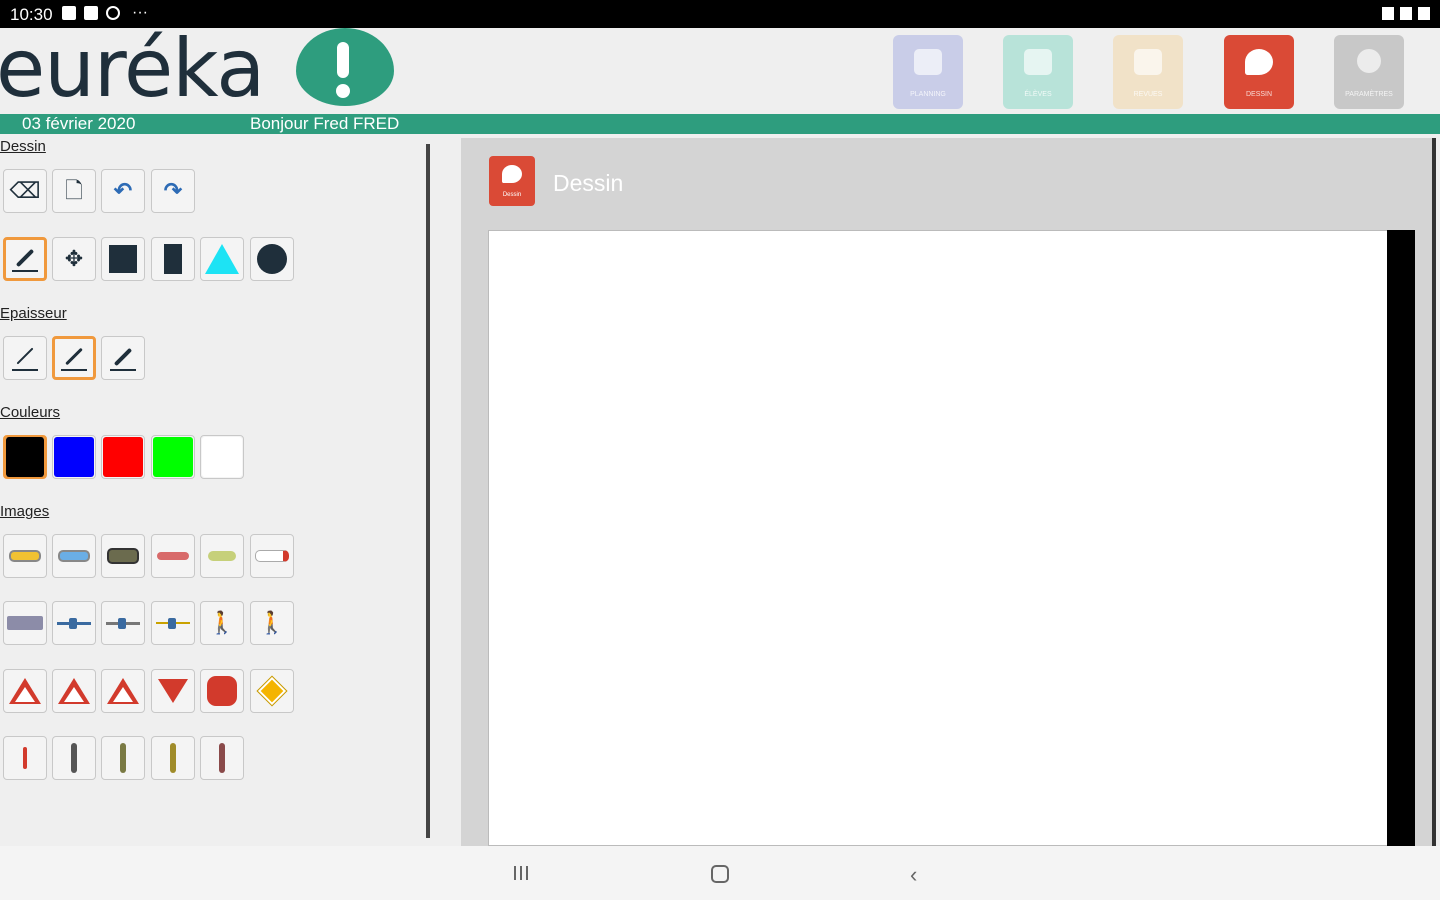 The height and width of the screenshot is (900, 1440). I want to click on wifi-icon, so click(1406, 13).